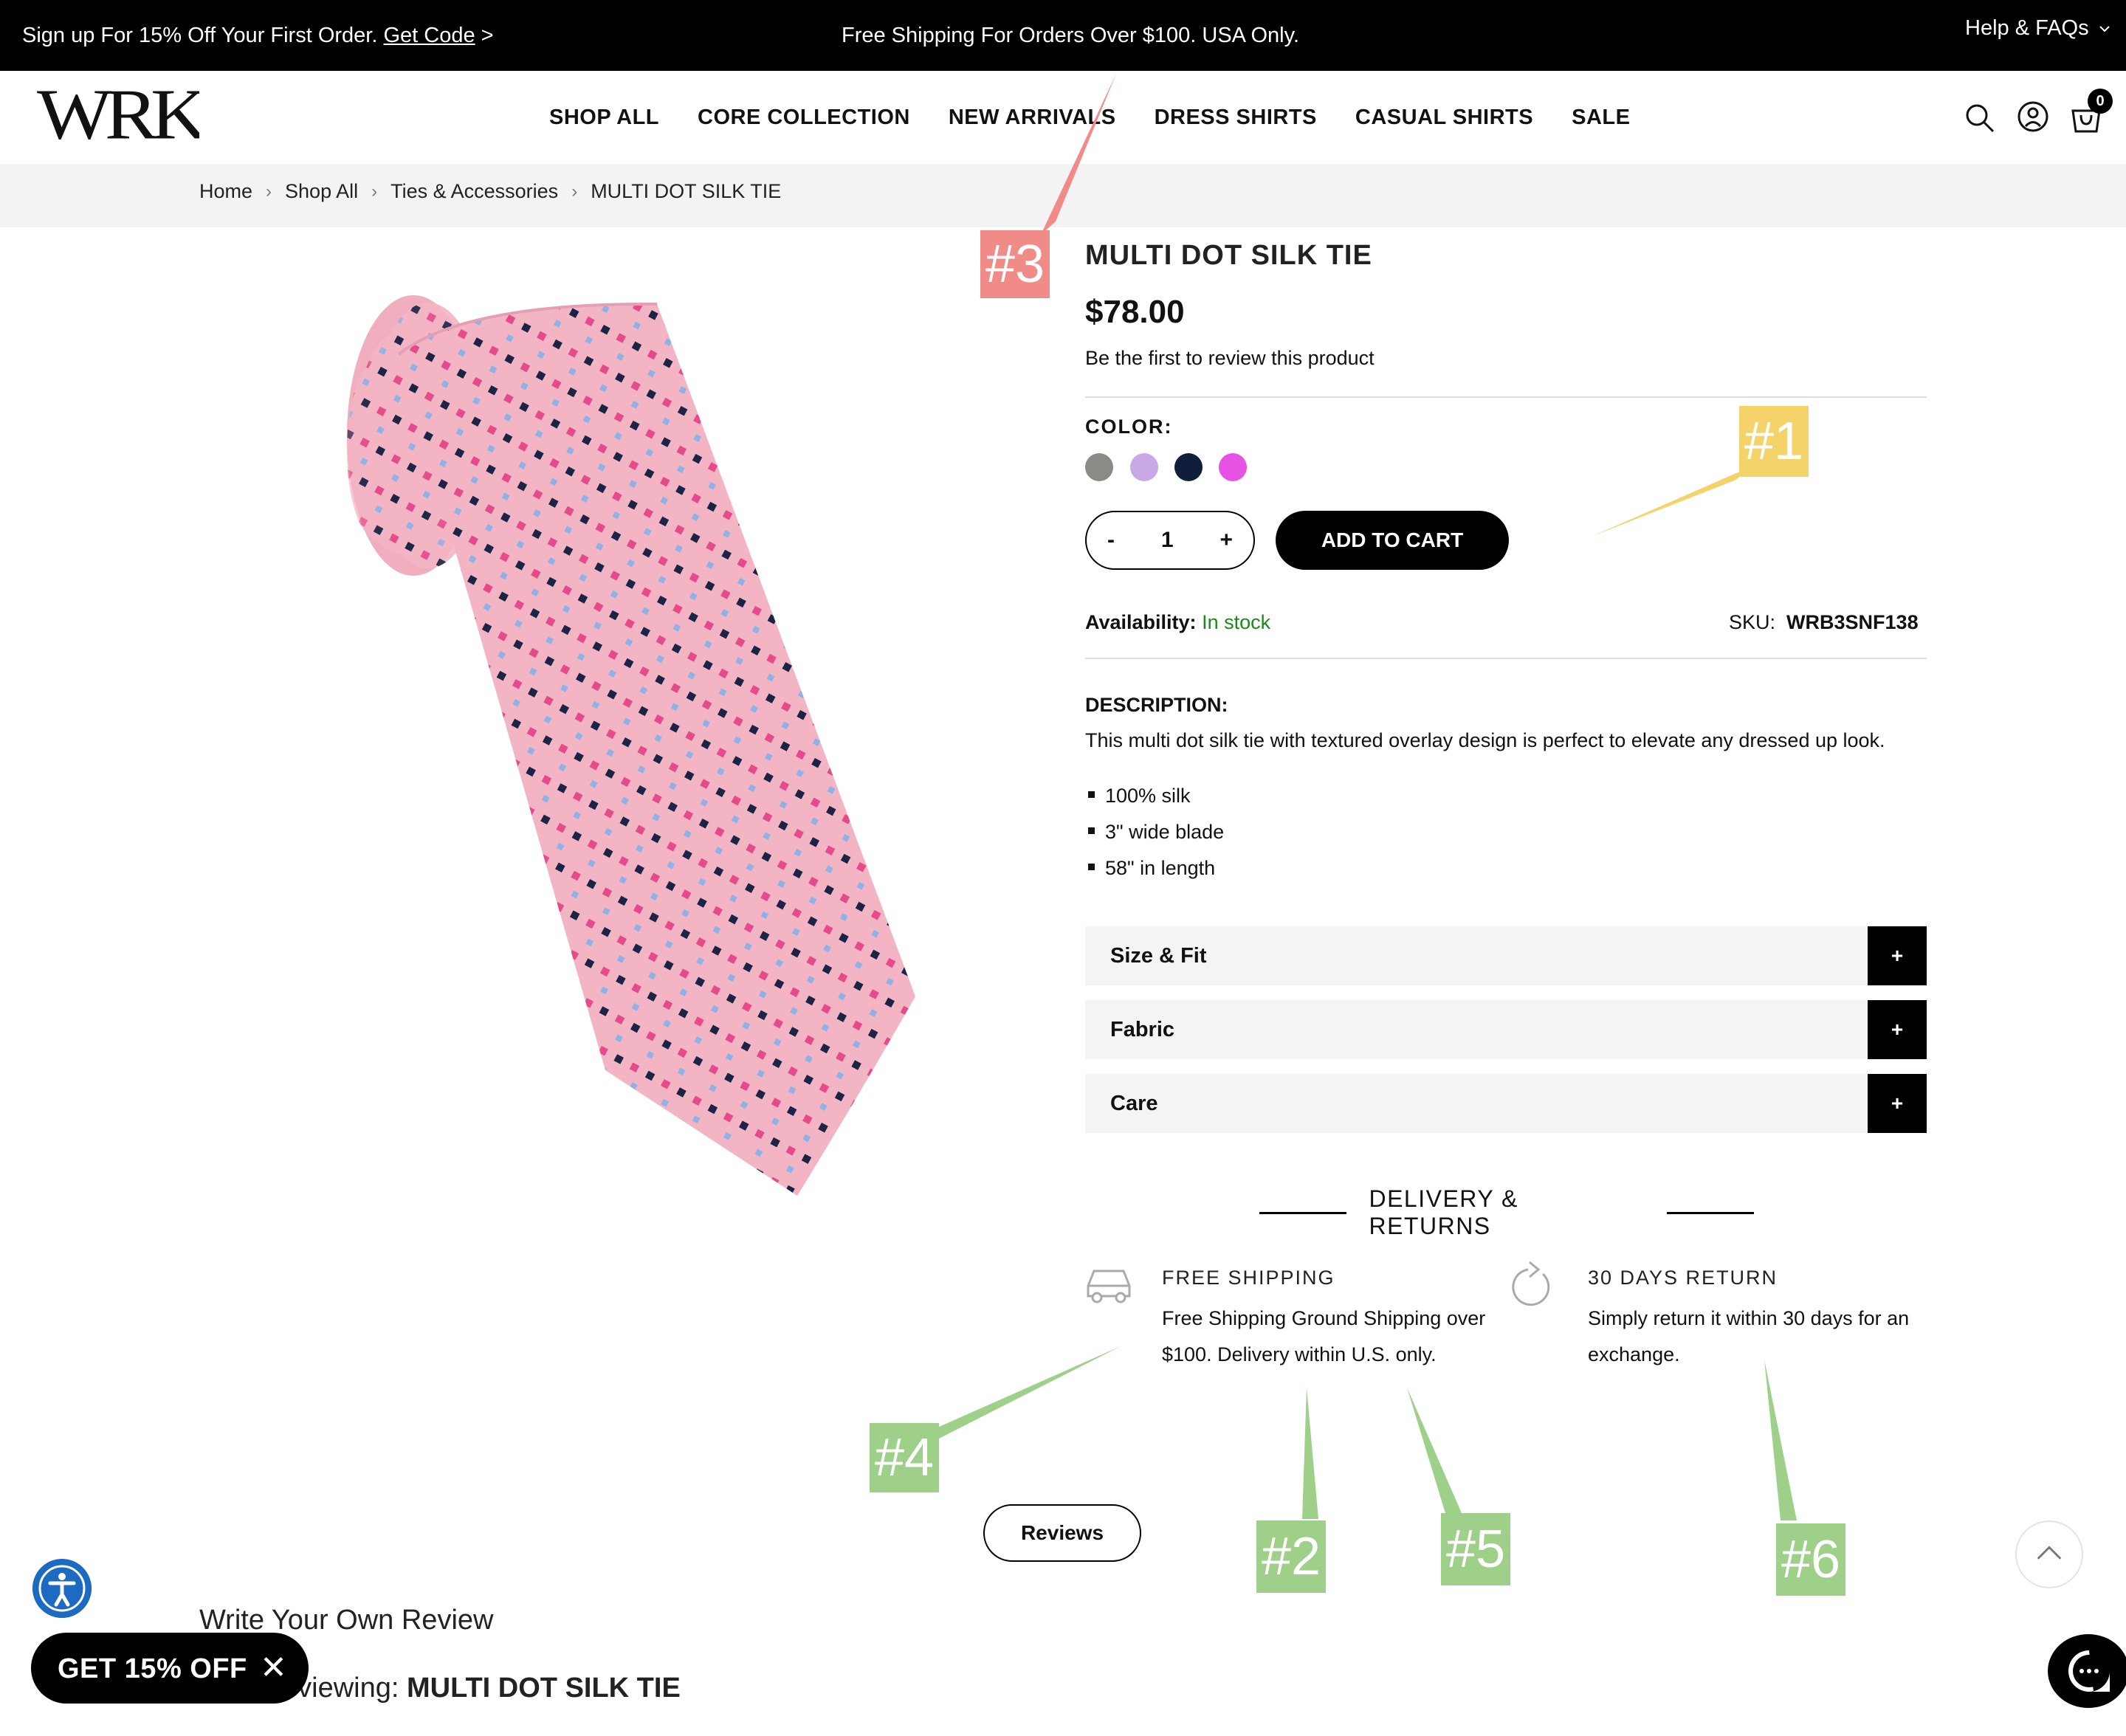 Image resolution: width=2126 pixels, height=1736 pixels. I want to click on annotation-marker-5: #5, so click(1476, 1549).